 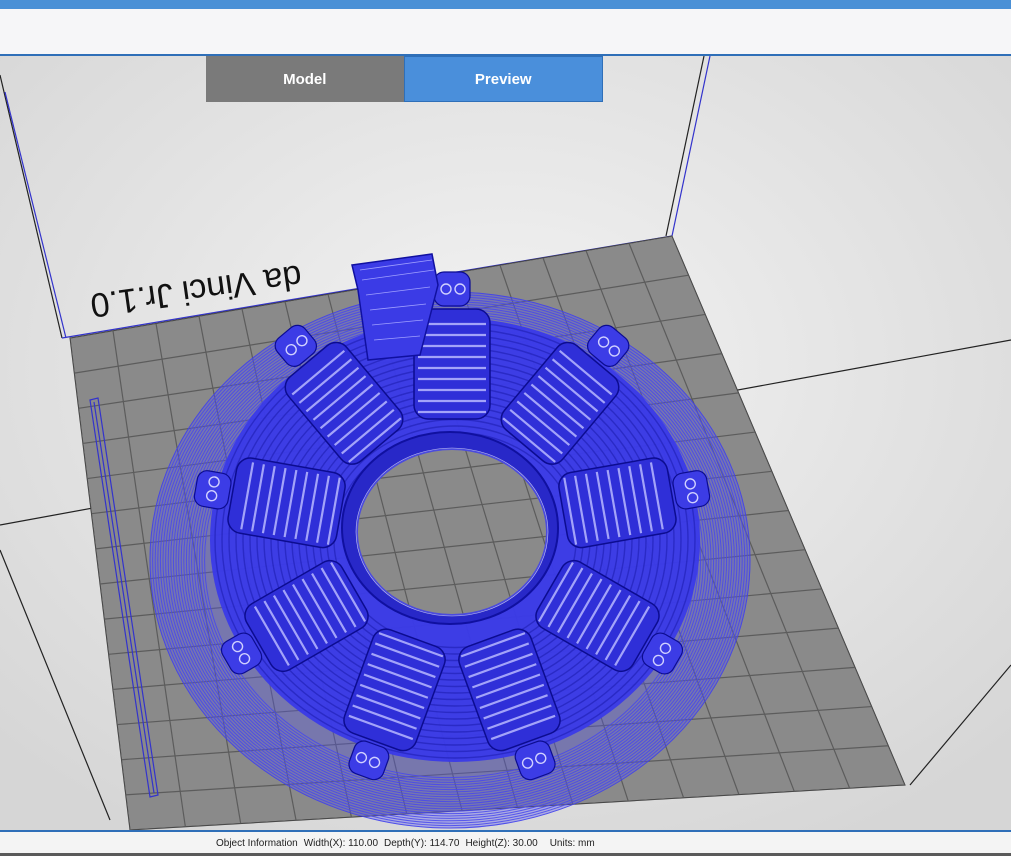 What do you see at coordinates (422, 843) in the screenshot?
I see `object-depth: Depth(Y): 114.70` at bounding box center [422, 843].